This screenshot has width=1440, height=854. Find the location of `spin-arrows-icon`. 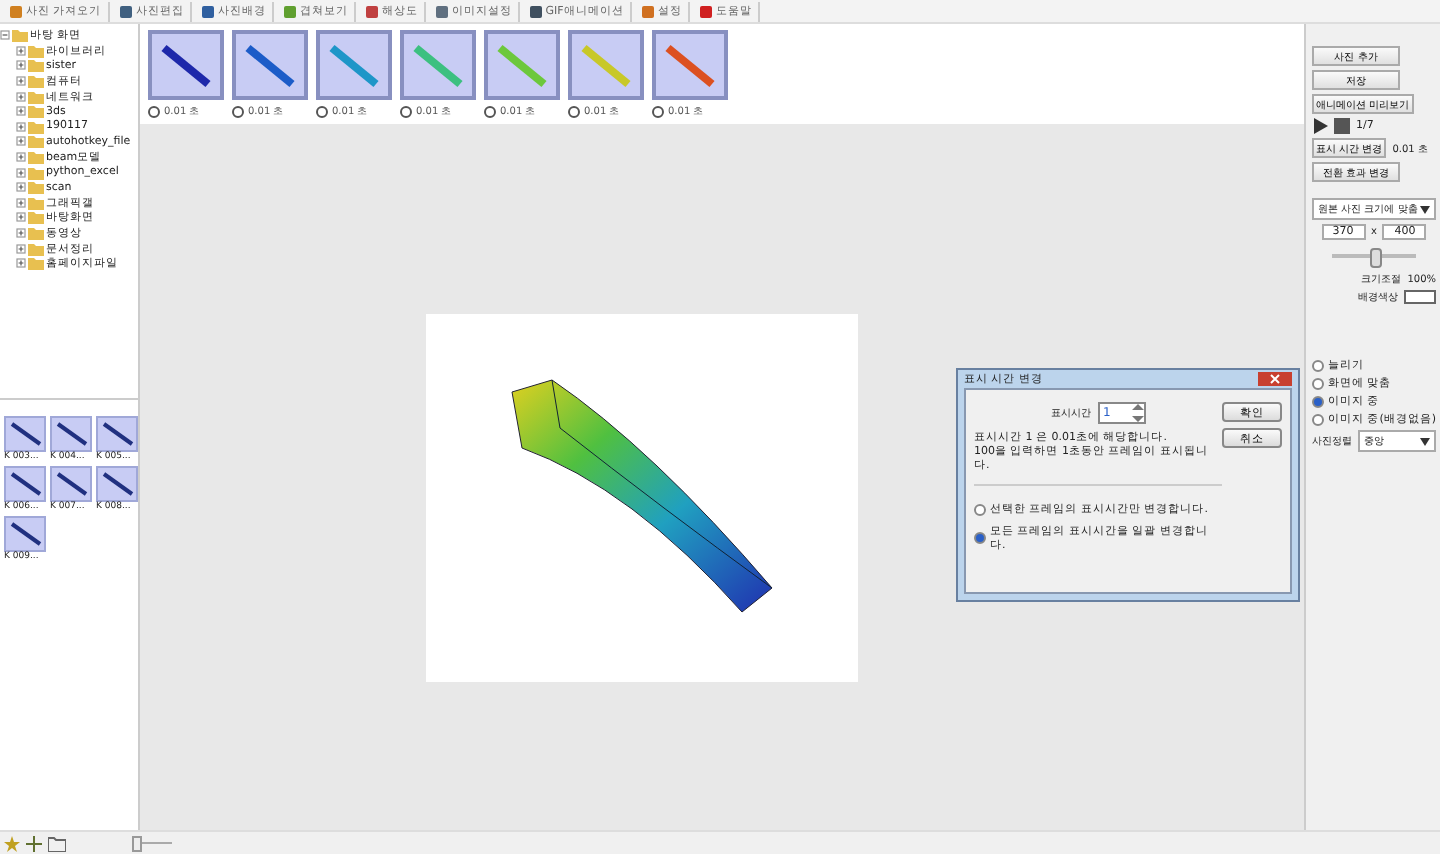

spin-arrows-icon is located at coordinates (1137, 413).